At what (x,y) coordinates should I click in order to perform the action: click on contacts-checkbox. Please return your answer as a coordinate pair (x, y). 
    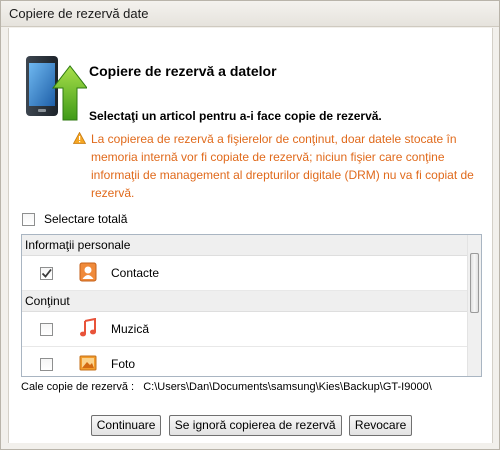
    Looking at the image, I should click on (46, 273).